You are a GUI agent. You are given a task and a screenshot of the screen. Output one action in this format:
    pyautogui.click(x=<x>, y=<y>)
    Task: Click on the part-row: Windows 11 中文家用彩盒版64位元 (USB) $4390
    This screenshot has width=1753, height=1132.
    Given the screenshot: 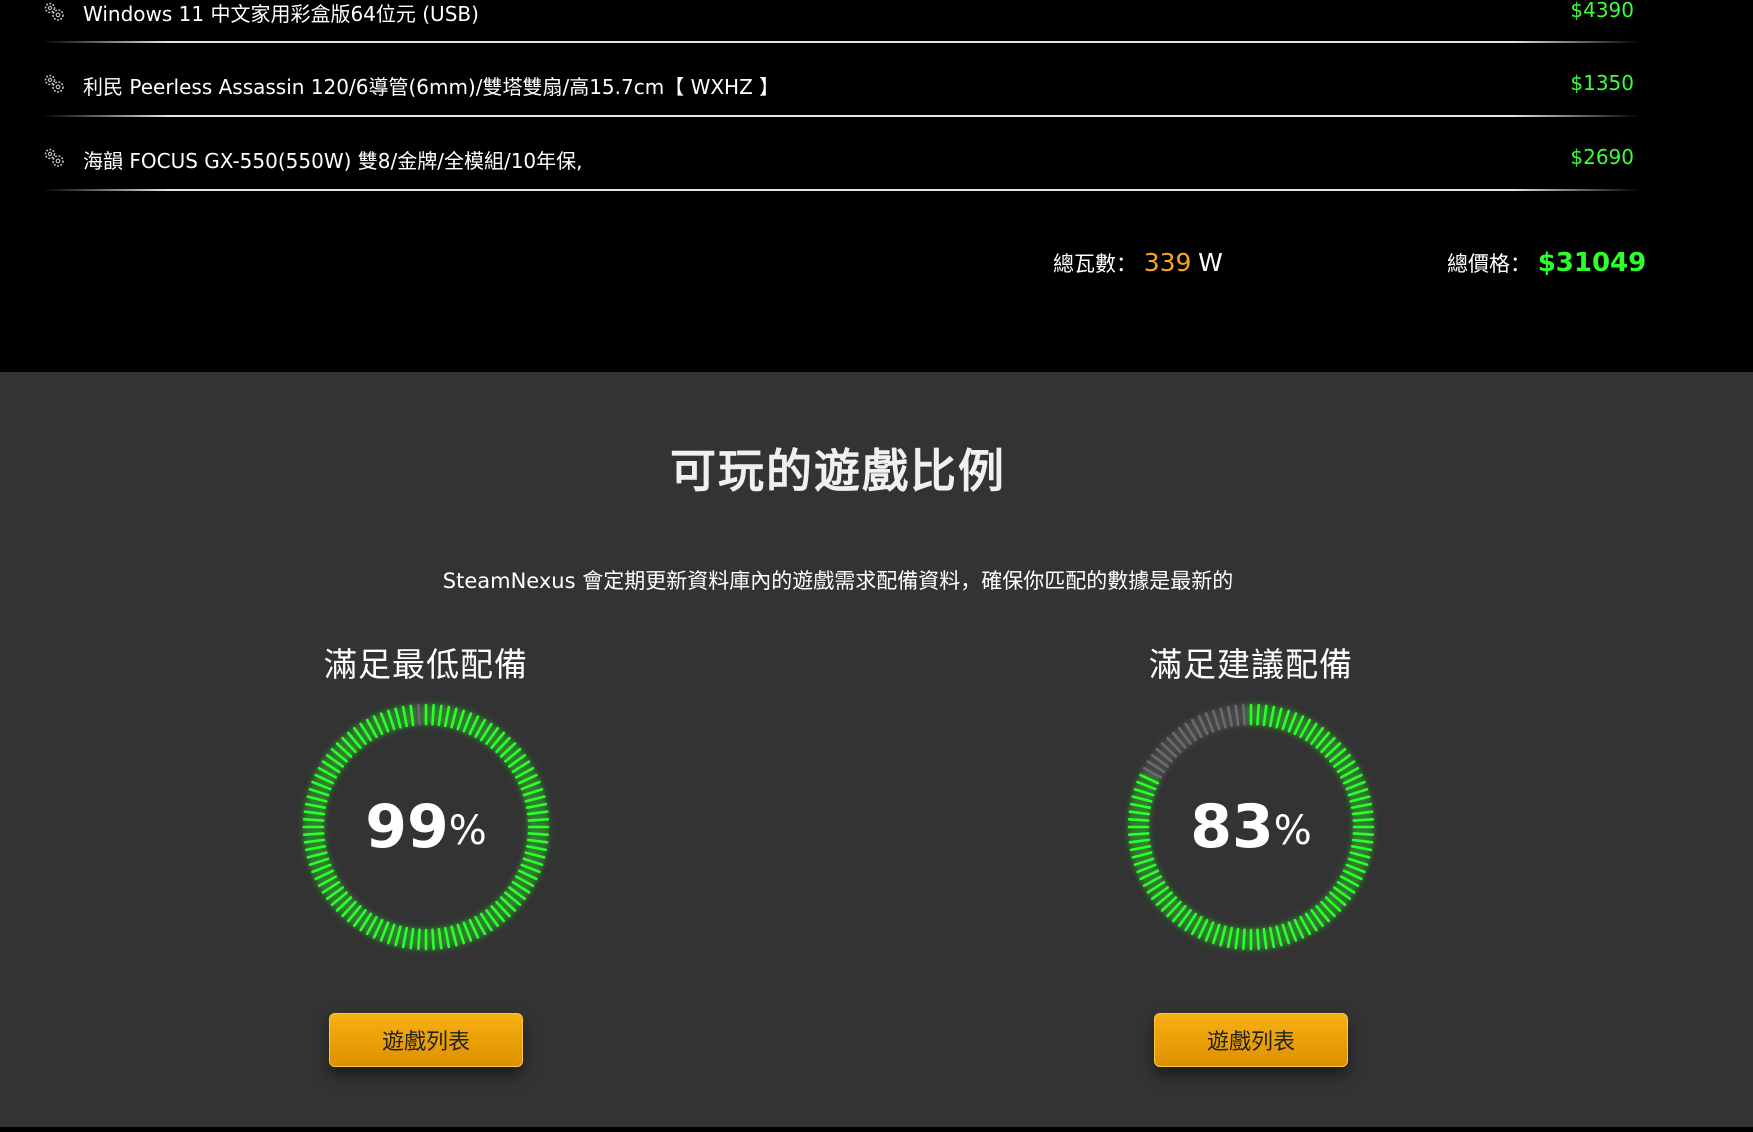 What is the action you would take?
    pyautogui.click(x=841, y=32)
    